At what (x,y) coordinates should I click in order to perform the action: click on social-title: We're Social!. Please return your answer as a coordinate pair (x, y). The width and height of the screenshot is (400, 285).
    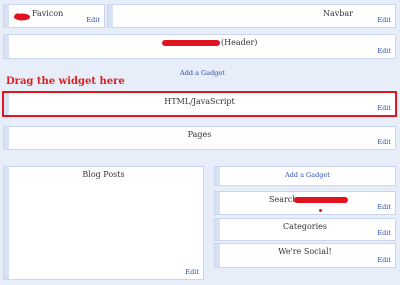
    Looking at the image, I should click on (305, 251).